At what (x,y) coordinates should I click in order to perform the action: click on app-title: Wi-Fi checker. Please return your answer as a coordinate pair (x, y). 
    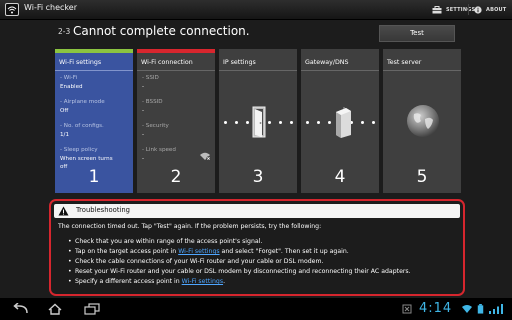
    Looking at the image, I should click on (50, 7).